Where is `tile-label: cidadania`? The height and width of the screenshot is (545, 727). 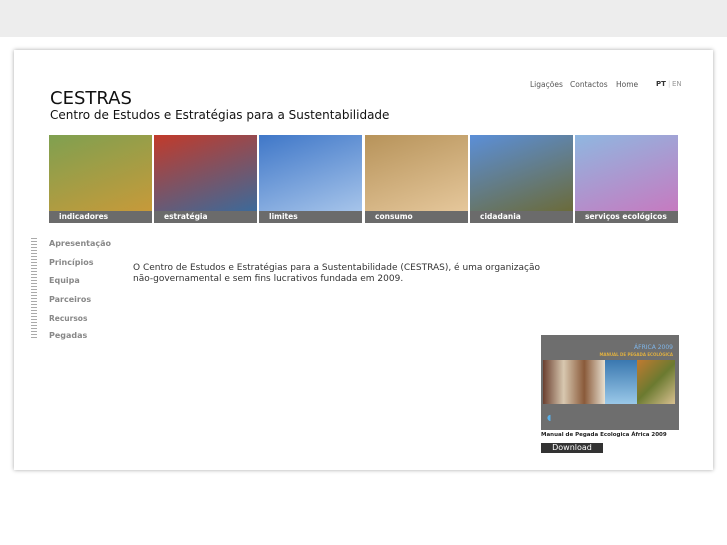
tile-label: cidadania is located at coordinates (521, 217).